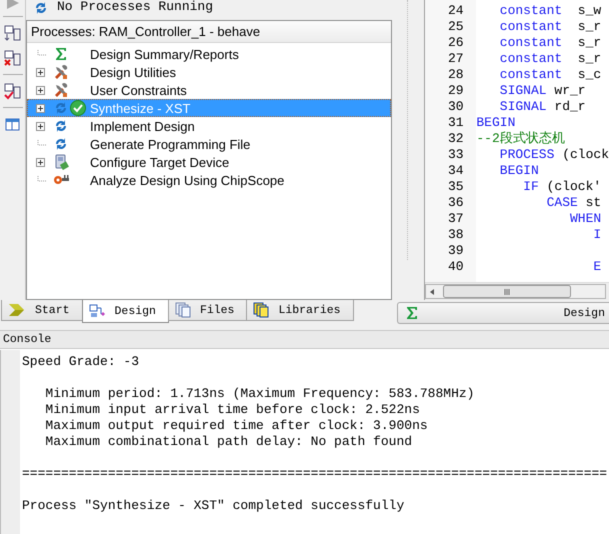 The height and width of the screenshot is (534, 609). Describe the element at coordinates (260, 394) in the screenshot. I see `console-line: Minimum period: 1.713ns (Maximum Frequency: 583.788MHz)` at that location.